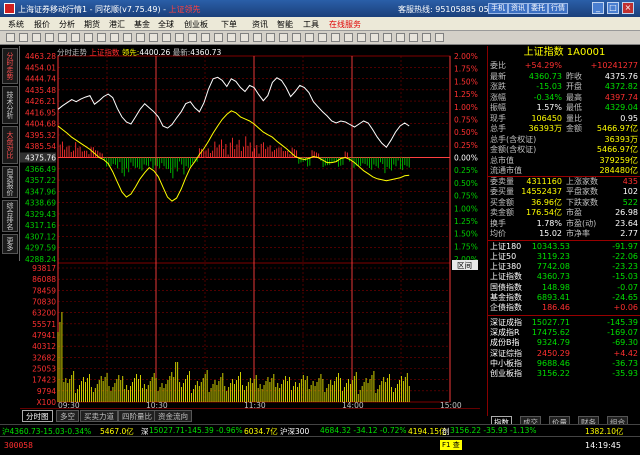  Describe the element at coordinates (142, 24) in the screenshot. I see `menu-item-5: 基金` at that location.